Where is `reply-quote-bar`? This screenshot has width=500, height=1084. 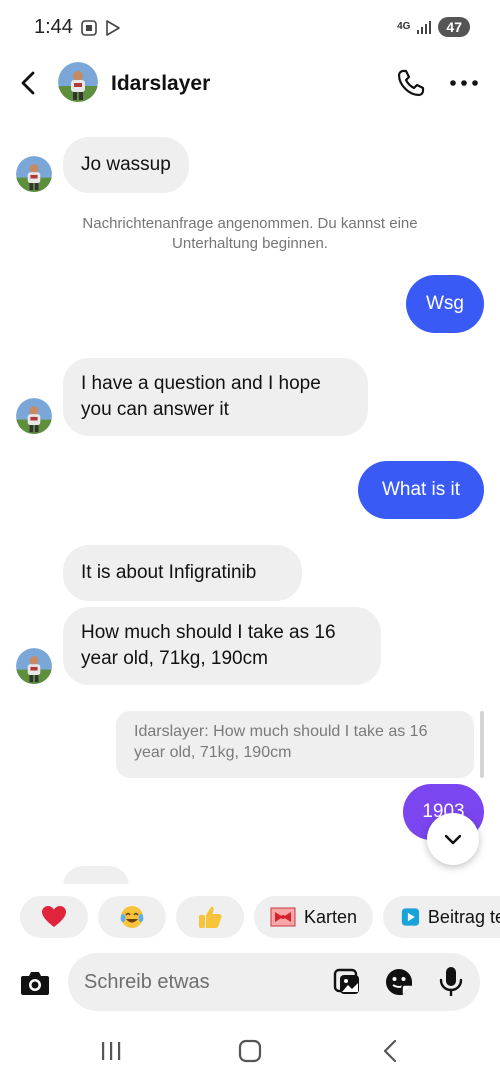
reply-quote-bar is located at coordinates (482, 744).